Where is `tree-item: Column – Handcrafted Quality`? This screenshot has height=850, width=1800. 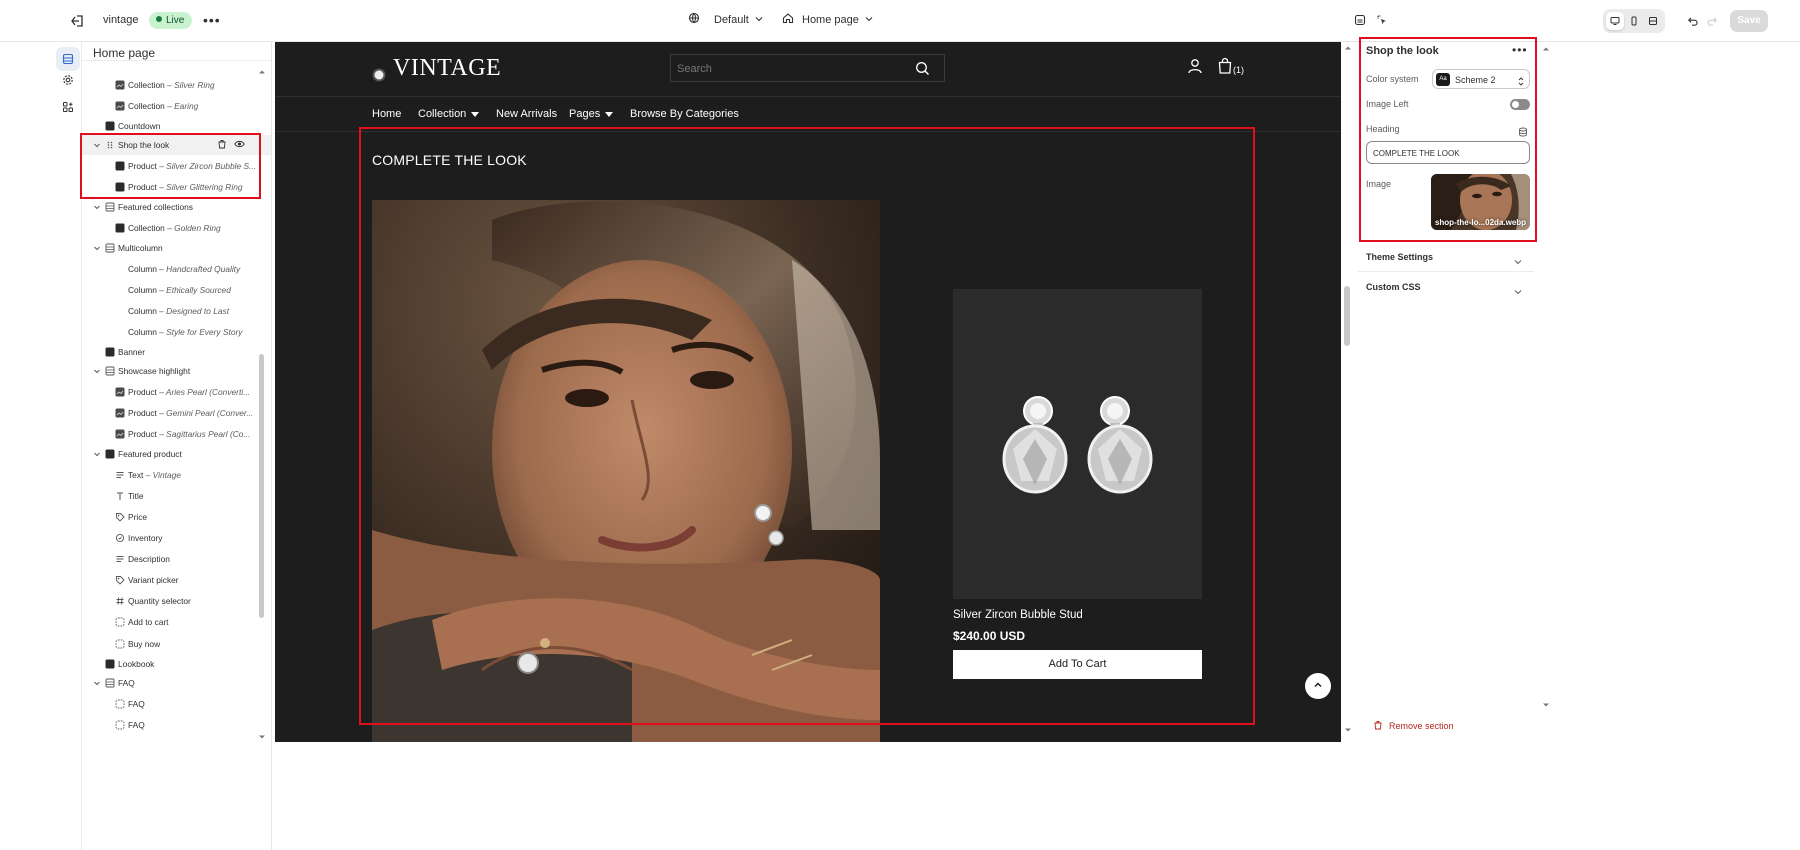 tree-item: Column – Handcrafted Quality is located at coordinates (176, 269).